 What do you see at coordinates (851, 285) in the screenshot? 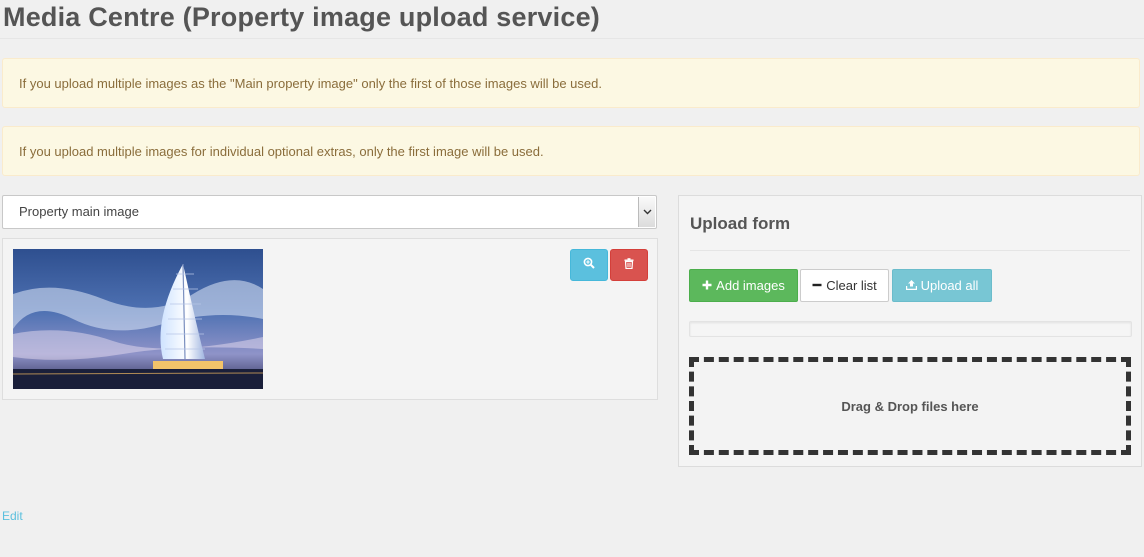
I see `clear-list-label: Clear list` at bounding box center [851, 285].